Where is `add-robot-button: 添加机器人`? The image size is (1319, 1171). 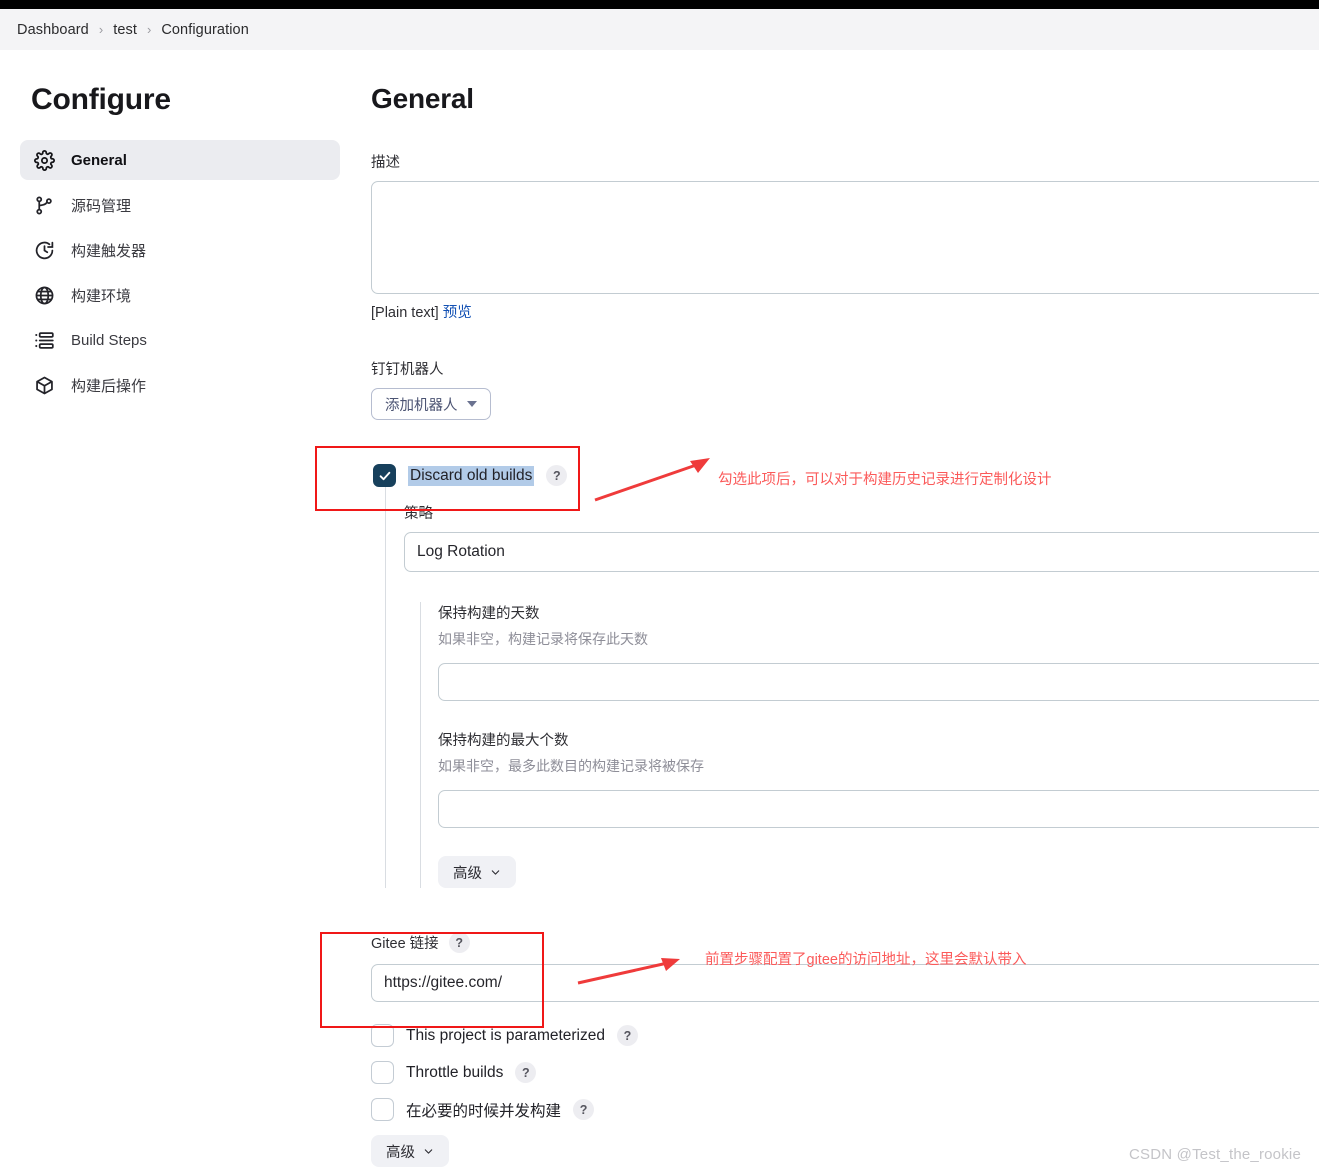 add-robot-button: 添加机器人 is located at coordinates (431, 404).